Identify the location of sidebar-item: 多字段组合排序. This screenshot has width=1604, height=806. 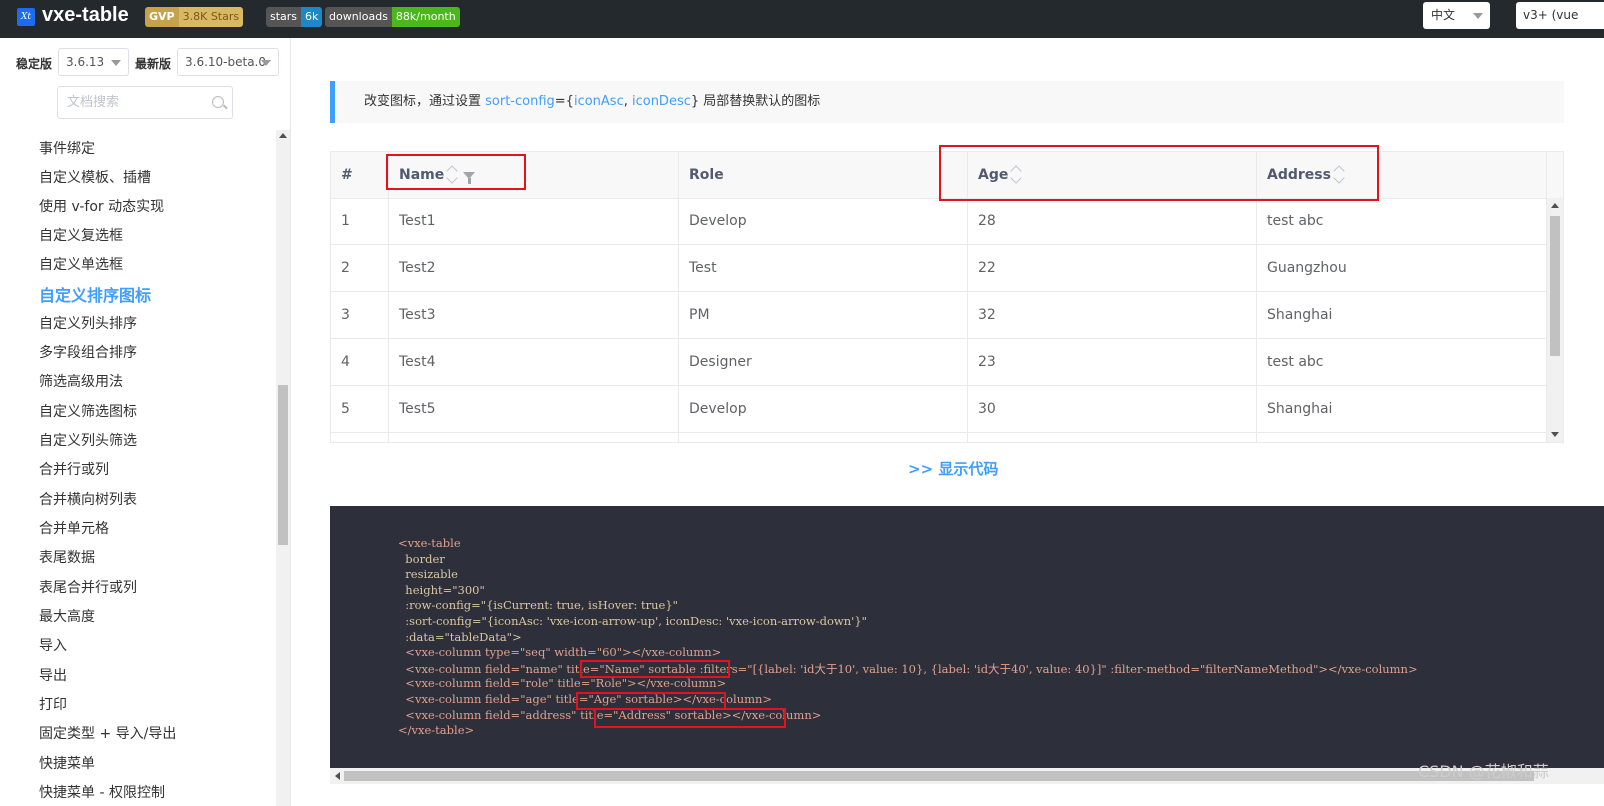
(88, 352).